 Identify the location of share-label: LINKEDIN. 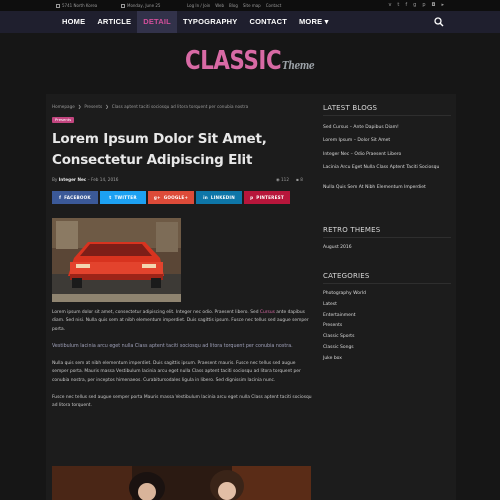
(222, 197).